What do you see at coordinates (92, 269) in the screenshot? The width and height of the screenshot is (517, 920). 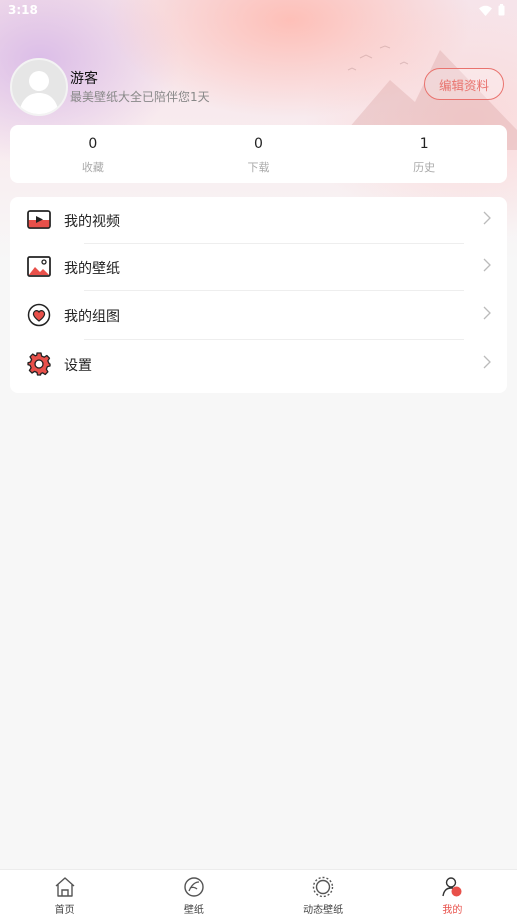 I see `menu-item-label: 我的壁纸` at bounding box center [92, 269].